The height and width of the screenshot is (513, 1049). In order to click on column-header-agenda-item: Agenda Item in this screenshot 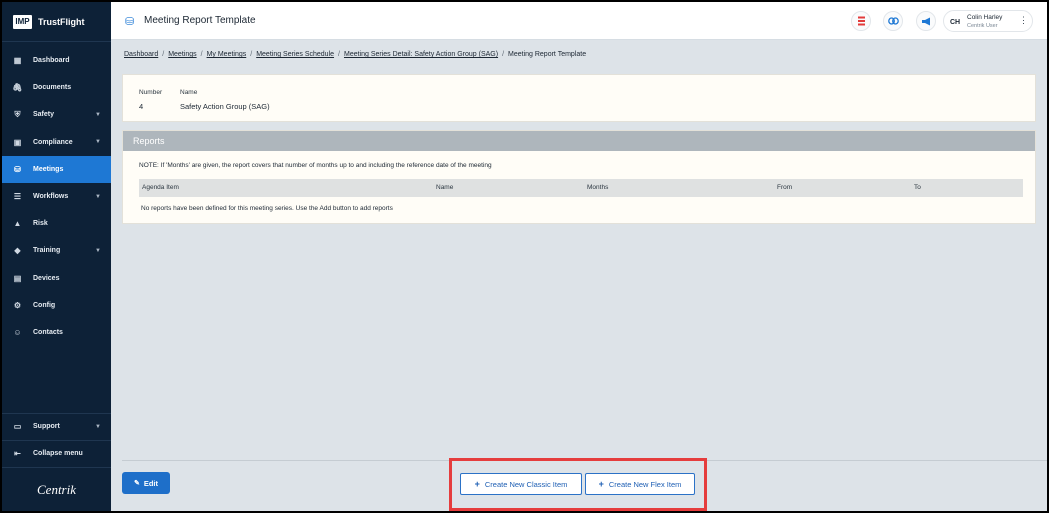, I will do `click(160, 187)`.